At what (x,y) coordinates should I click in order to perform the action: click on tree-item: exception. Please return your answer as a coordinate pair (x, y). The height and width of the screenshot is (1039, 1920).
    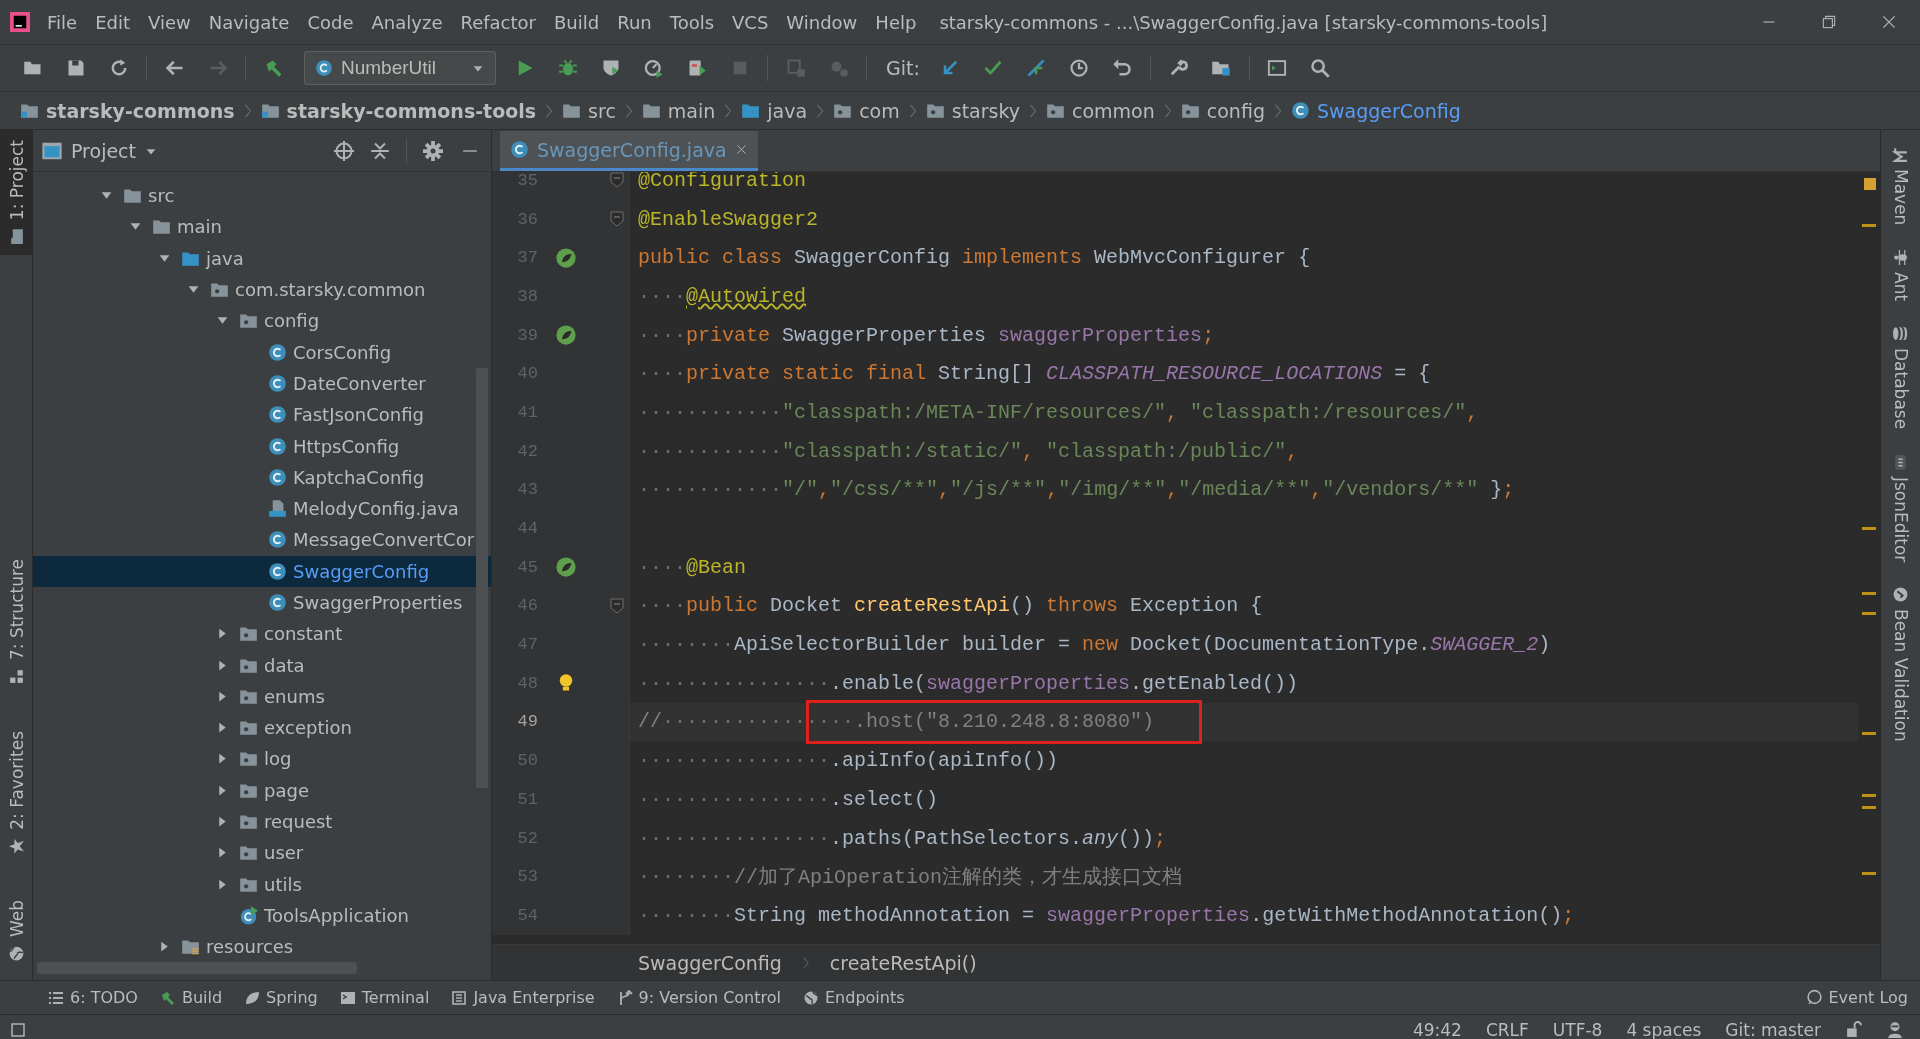
    Looking at the image, I should click on (262, 728).